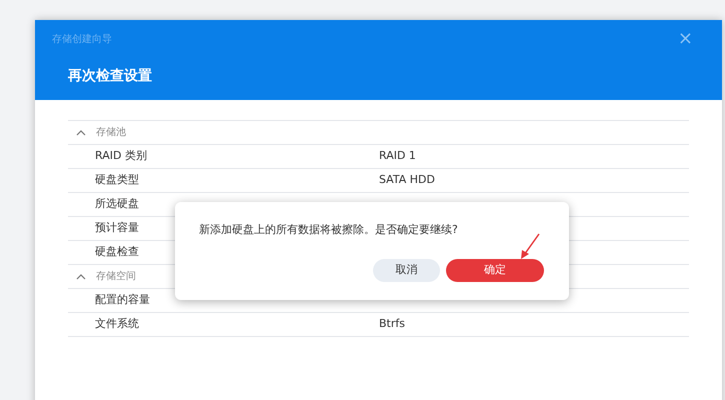  I want to click on row-label: RAID 类别, so click(121, 155).